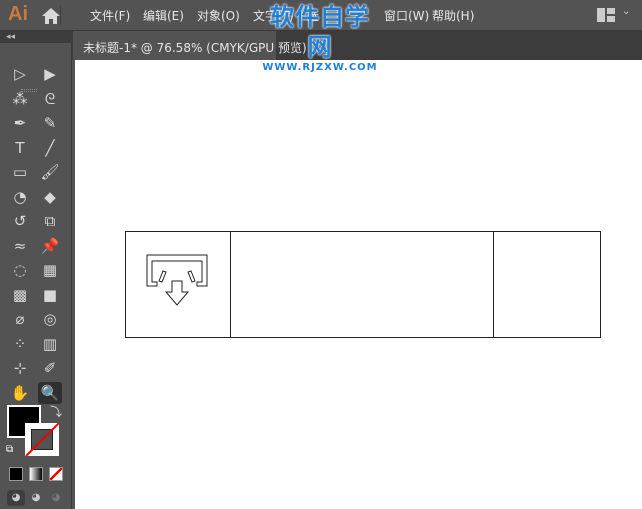 The height and width of the screenshot is (509, 642). I want to click on scale-tool: ⧉, so click(50, 221).